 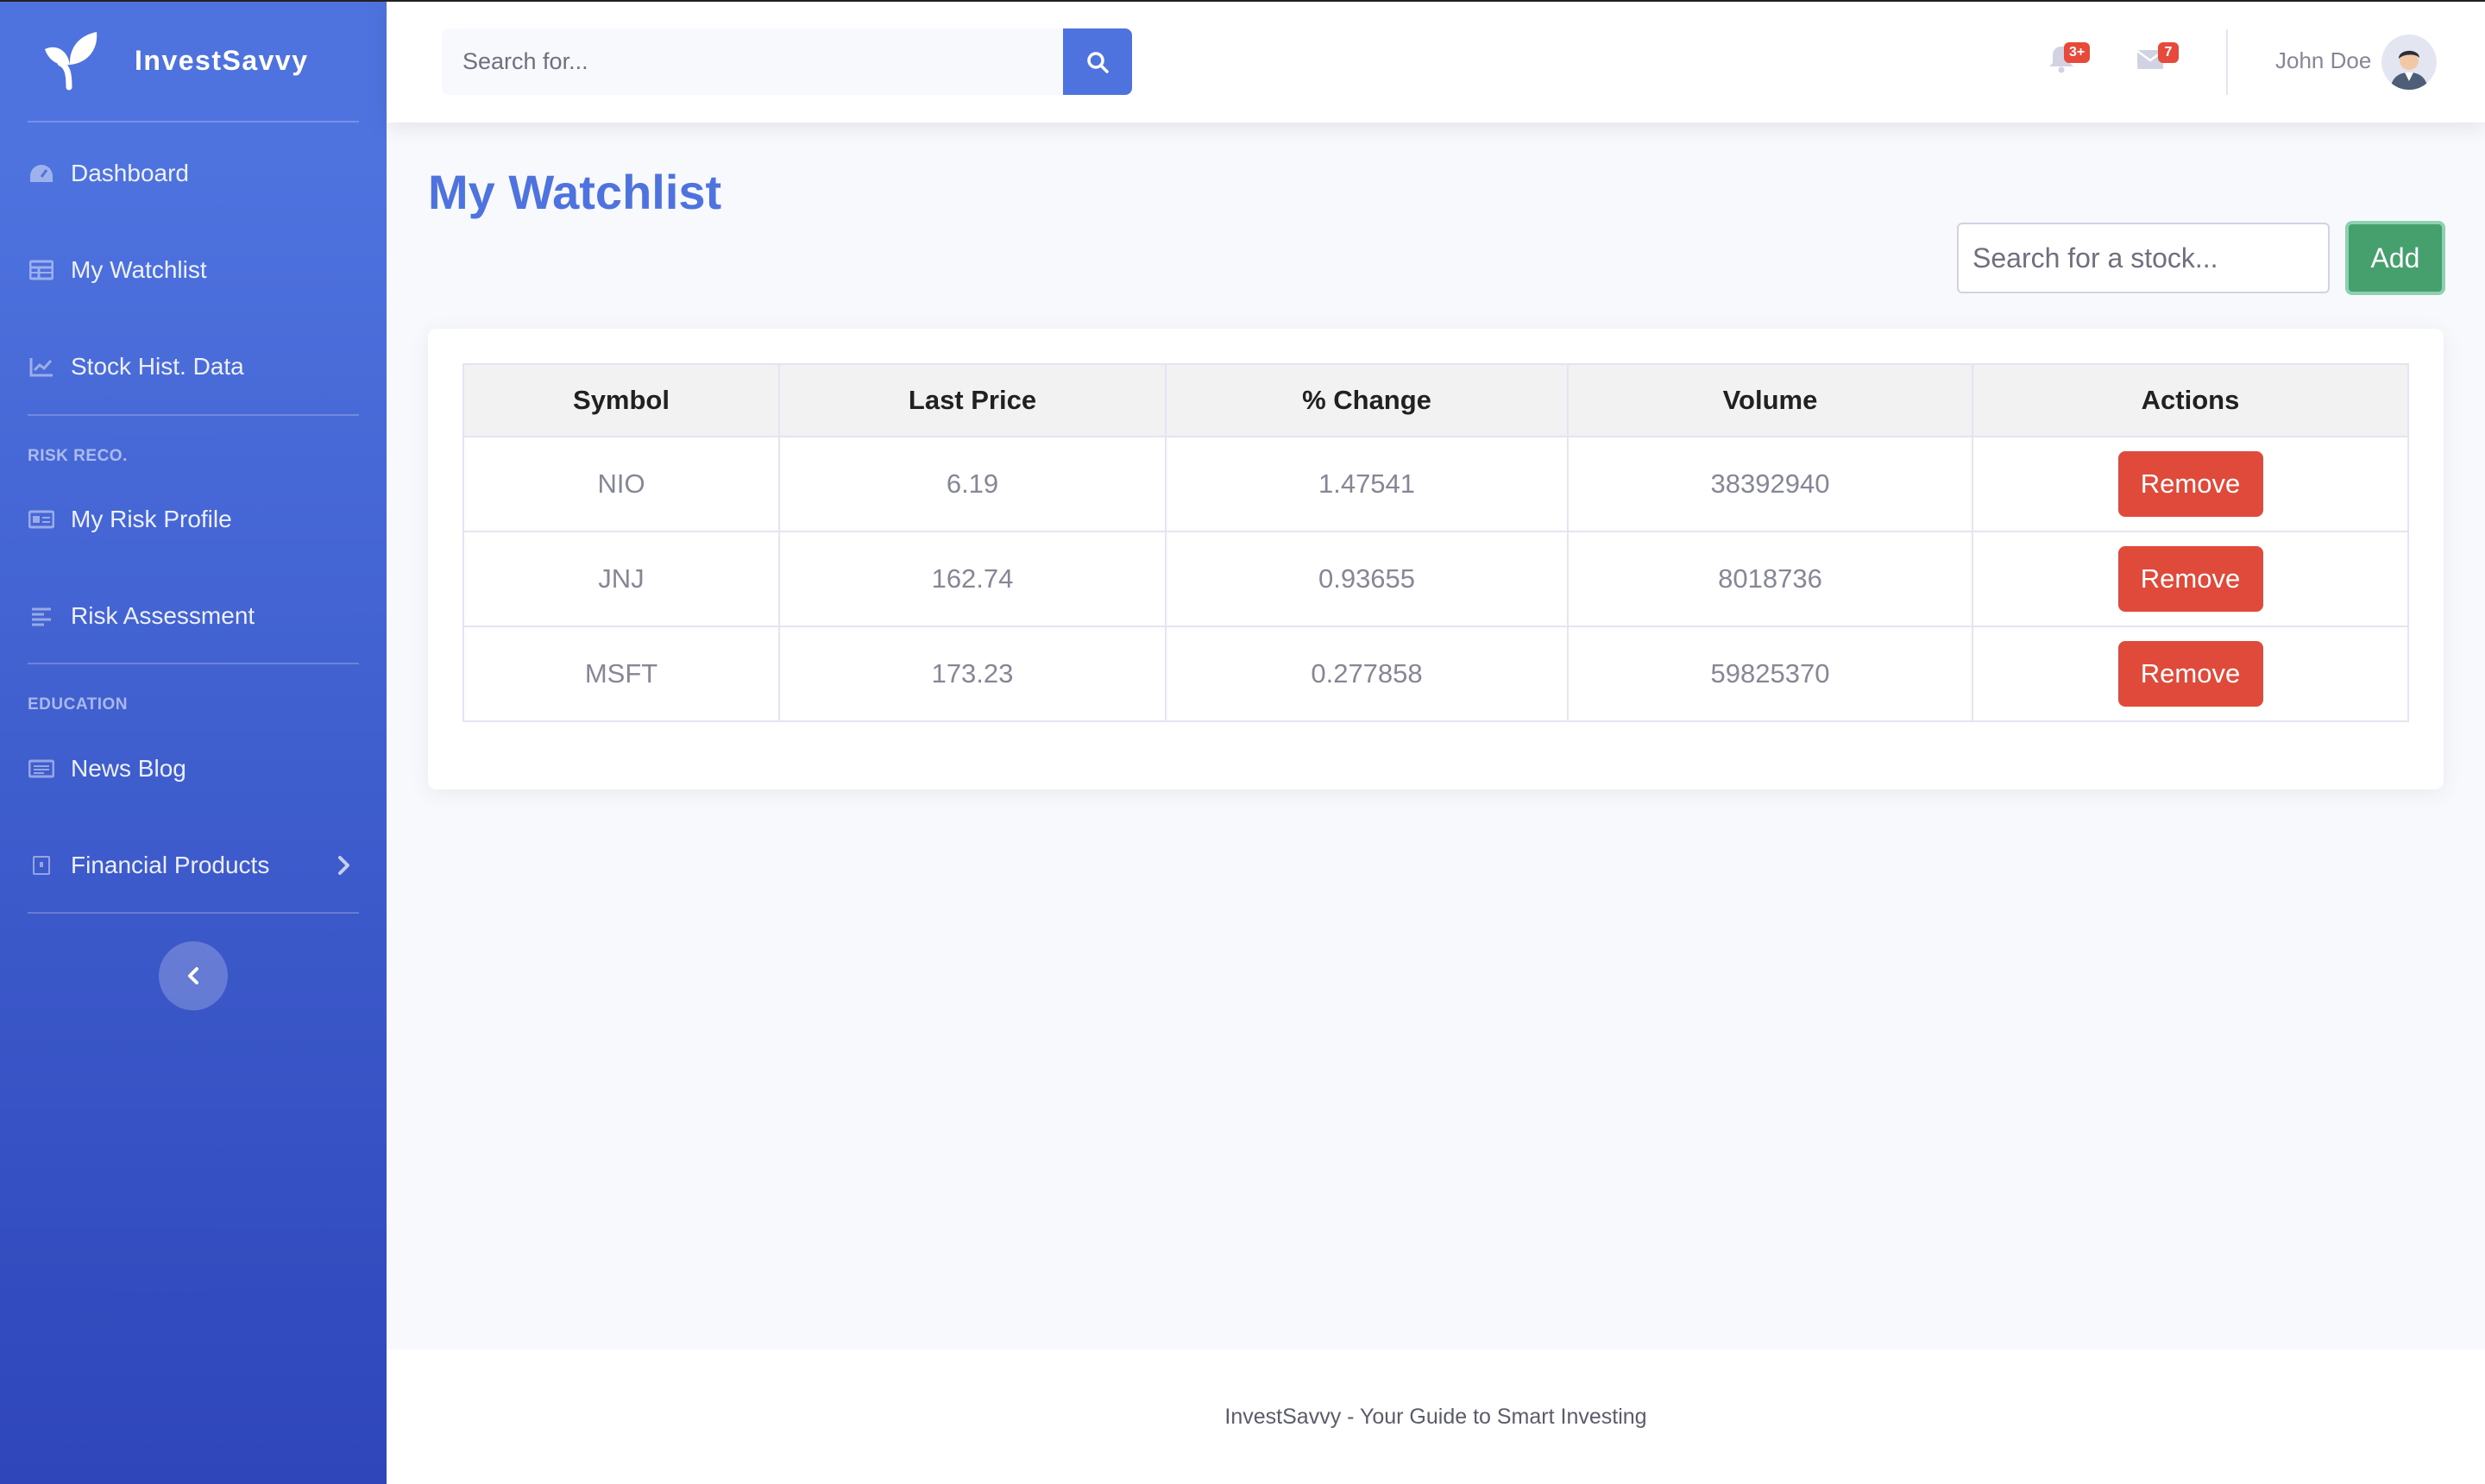 I want to click on seedling-icon, so click(x=71, y=61).